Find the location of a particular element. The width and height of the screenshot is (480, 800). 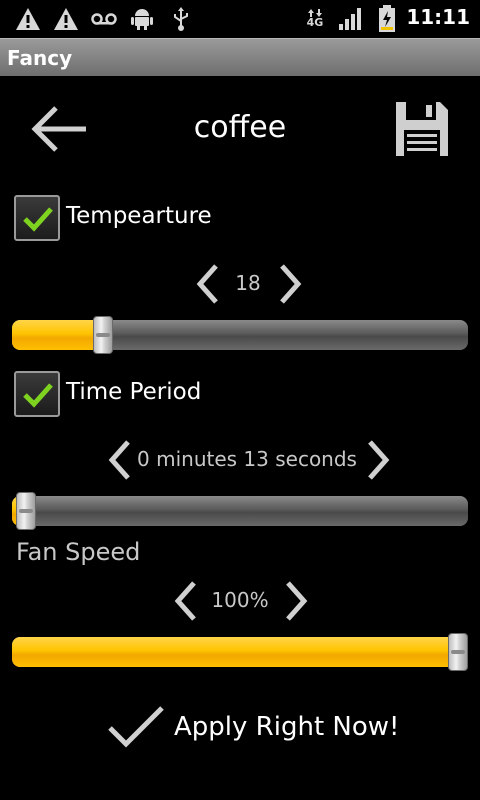

fan-speed-value: 100% is located at coordinates (240, 600).